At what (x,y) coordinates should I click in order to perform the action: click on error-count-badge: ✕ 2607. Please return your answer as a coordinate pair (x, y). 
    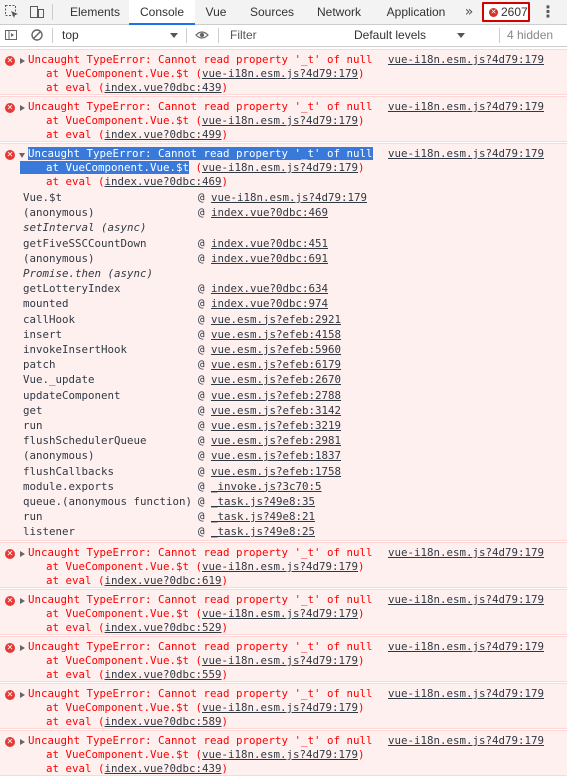
    Looking at the image, I should click on (506, 12).